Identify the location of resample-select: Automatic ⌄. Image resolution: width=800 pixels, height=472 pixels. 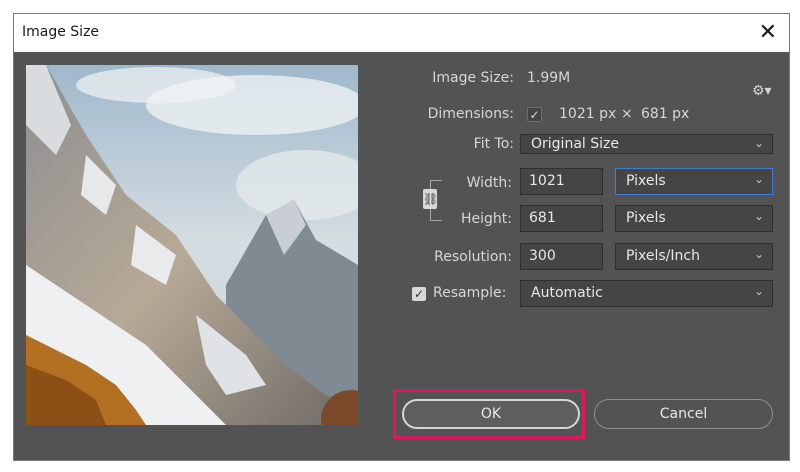
(646, 293).